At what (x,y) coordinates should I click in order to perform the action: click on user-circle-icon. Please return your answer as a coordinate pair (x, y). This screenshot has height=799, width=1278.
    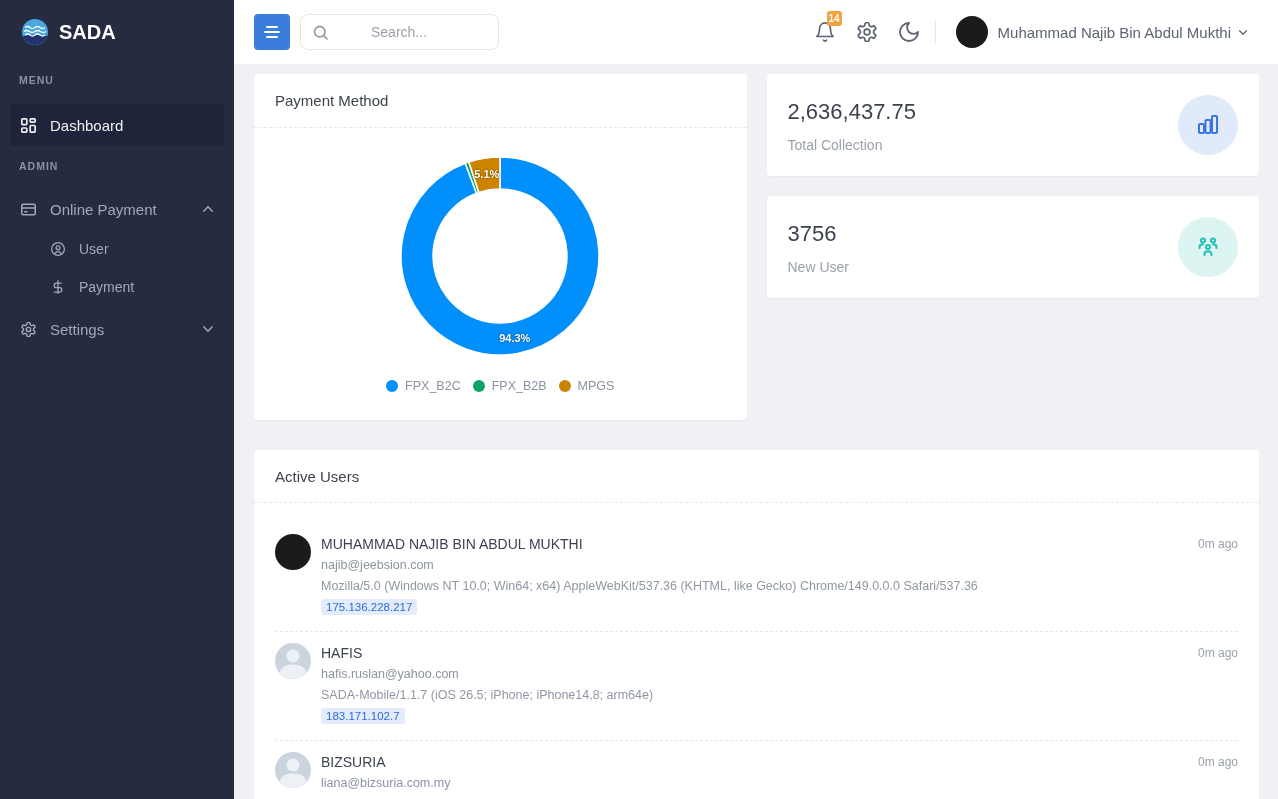
    Looking at the image, I should click on (58, 249).